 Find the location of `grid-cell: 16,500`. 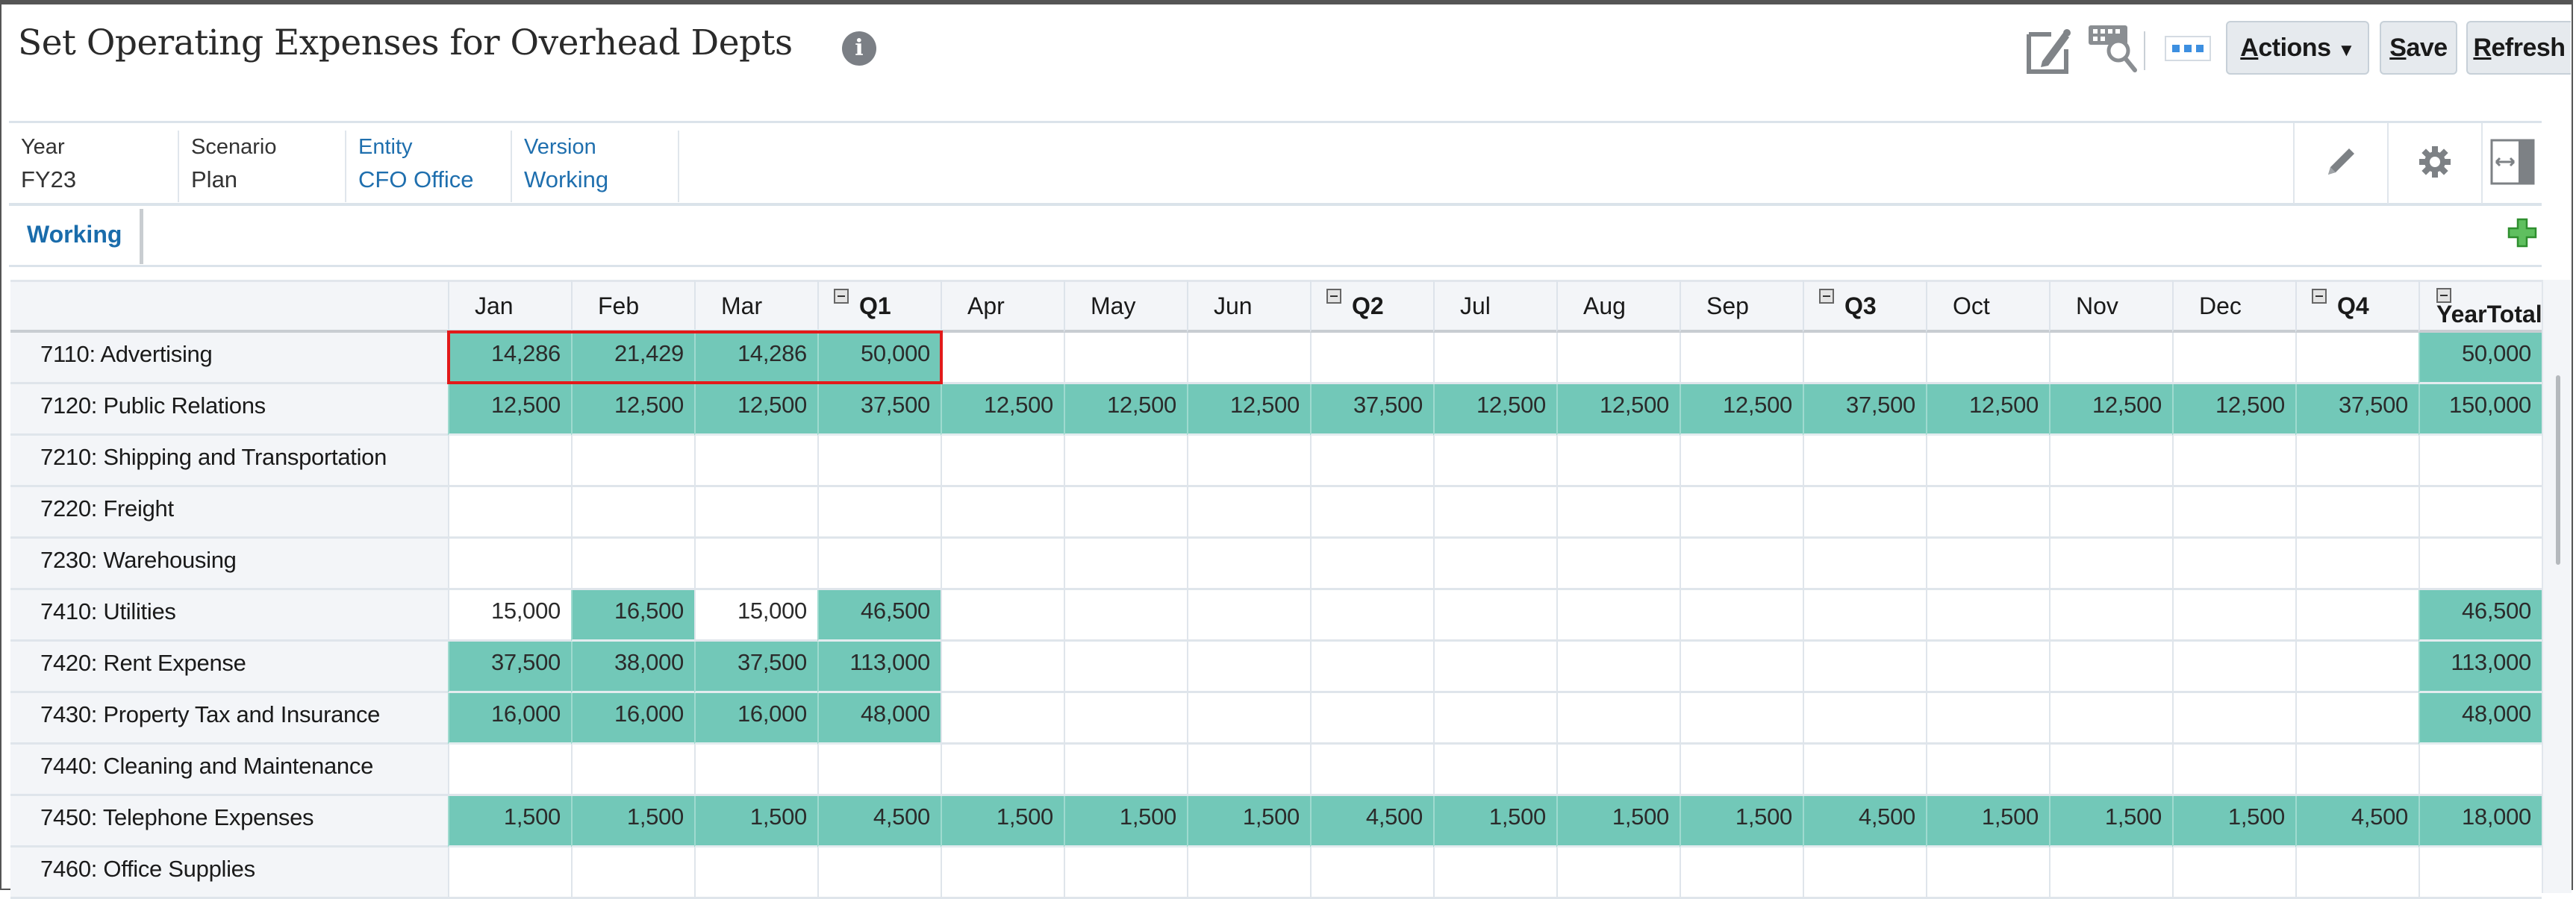

grid-cell: 16,500 is located at coordinates (632, 616).